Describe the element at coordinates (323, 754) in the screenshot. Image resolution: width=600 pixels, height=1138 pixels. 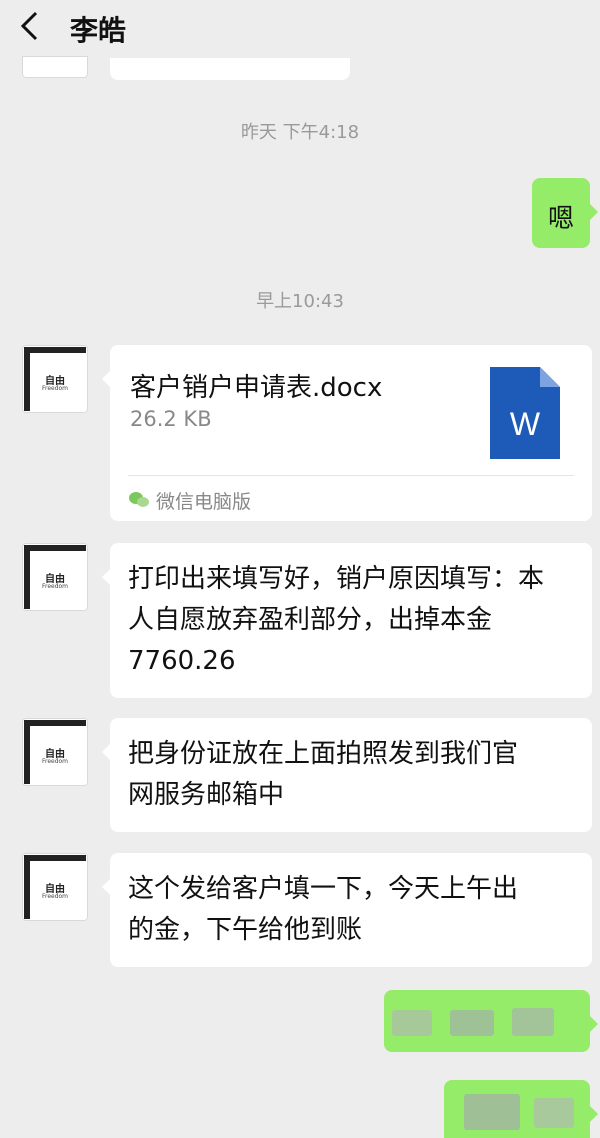
I see `message-text-line: 把身份证放在上面拍照发到我们官` at that location.